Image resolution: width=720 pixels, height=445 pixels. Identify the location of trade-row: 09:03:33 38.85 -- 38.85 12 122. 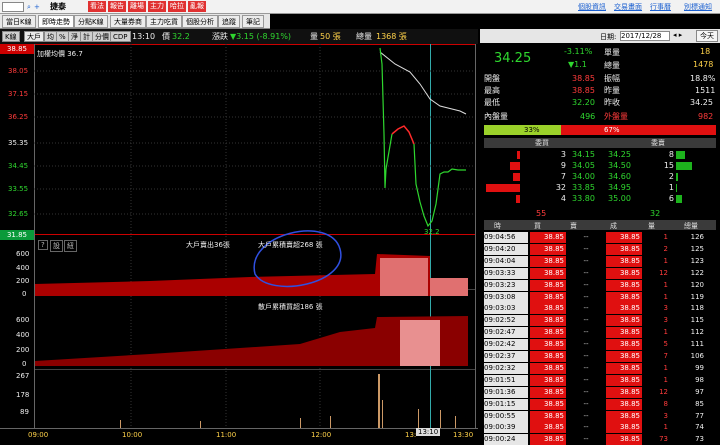
(600, 273).